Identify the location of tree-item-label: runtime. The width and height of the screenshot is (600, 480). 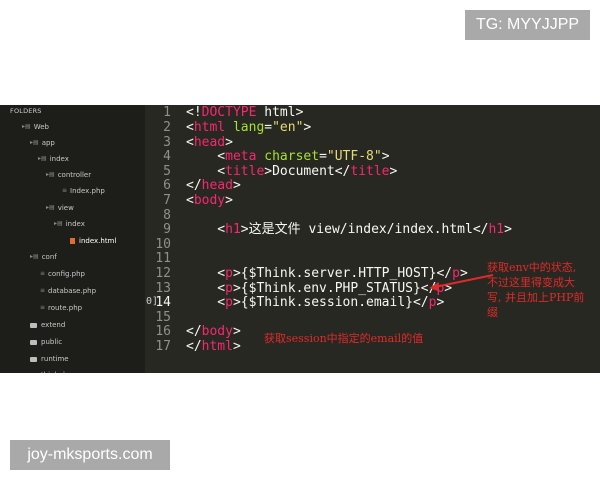
(55, 359).